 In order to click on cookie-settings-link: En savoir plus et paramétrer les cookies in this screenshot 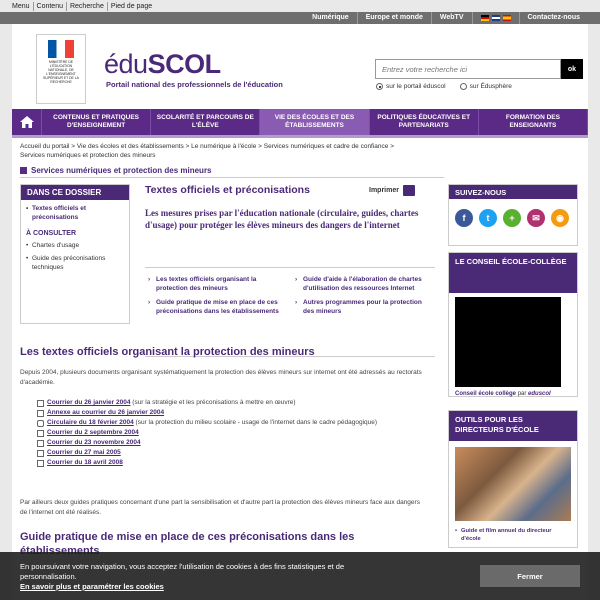, I will do `click(92, 586)`.